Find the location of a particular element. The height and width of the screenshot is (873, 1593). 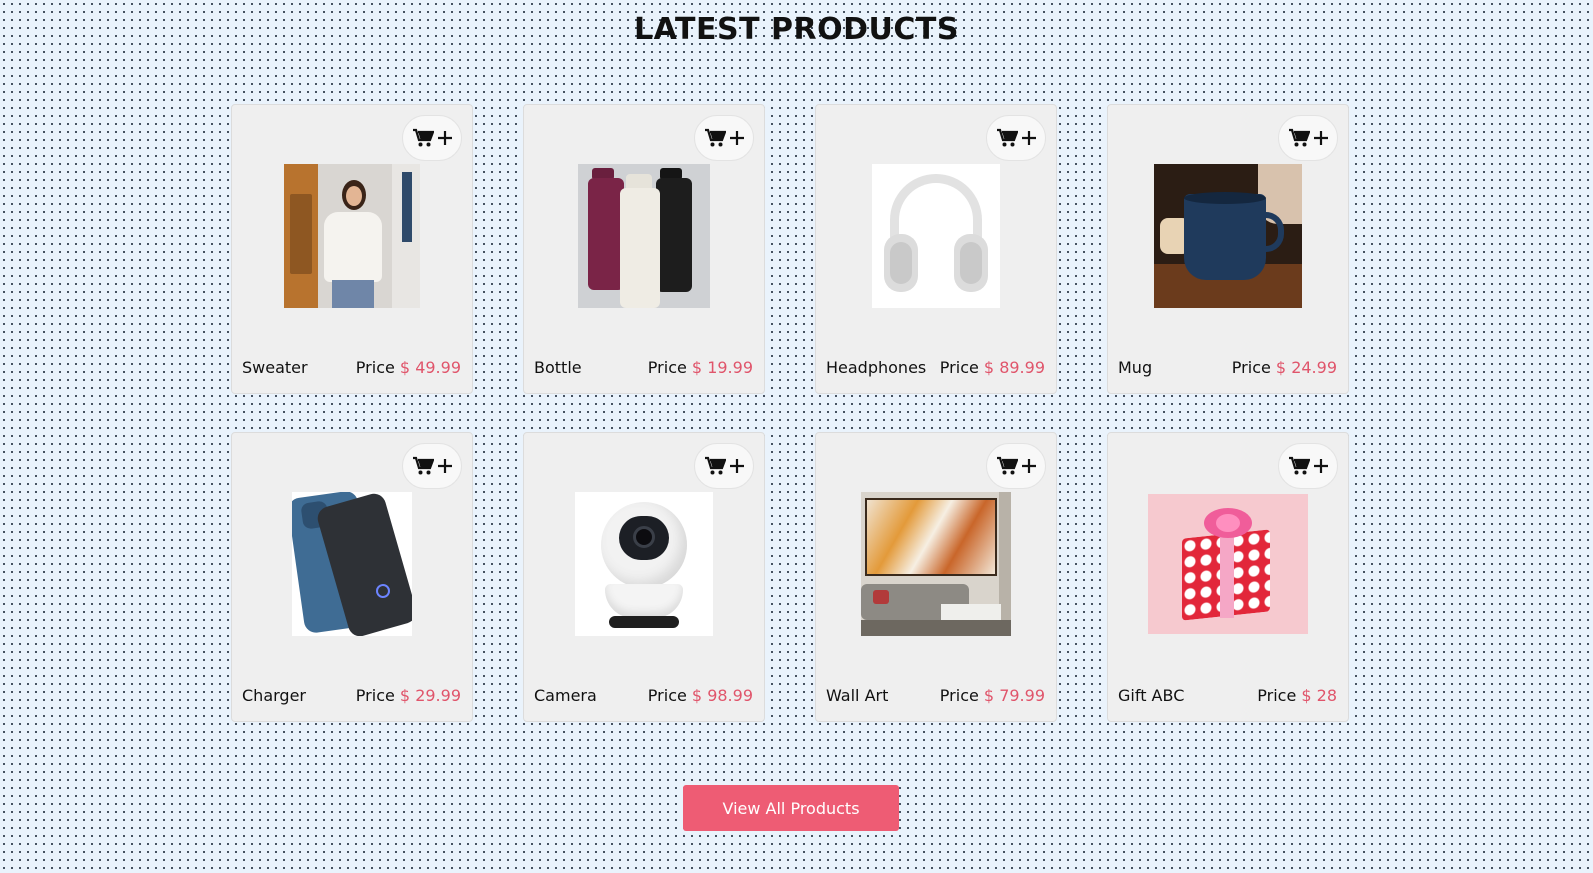

product-card: Wall Art Price $ 79.99 is located at coordinates (936, 577).